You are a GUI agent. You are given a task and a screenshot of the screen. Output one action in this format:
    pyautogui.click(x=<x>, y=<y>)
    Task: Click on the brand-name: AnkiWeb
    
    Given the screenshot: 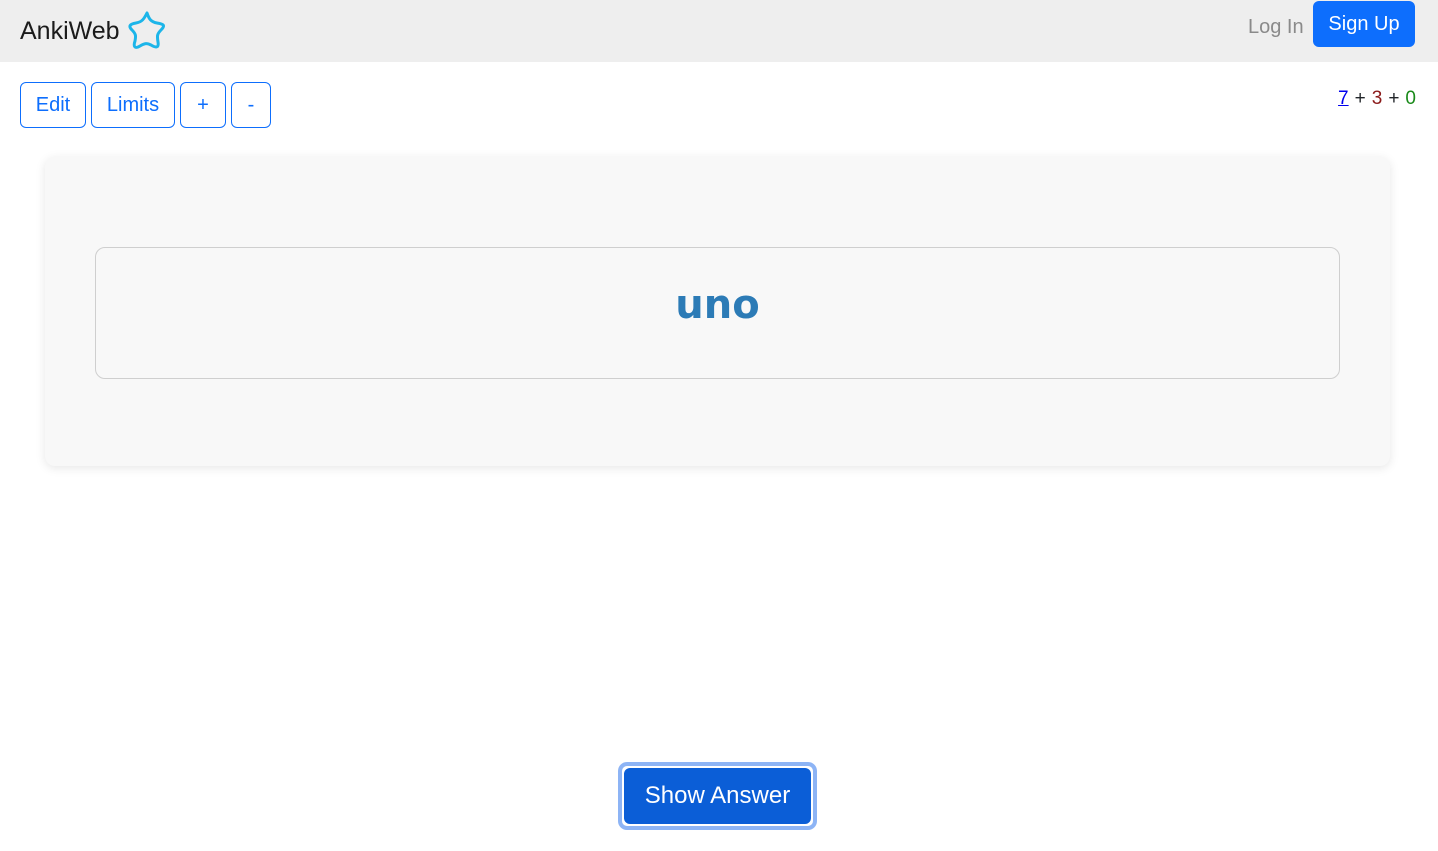 What is the action you would take?
    pyautogui.click(x=70, y=31)
    